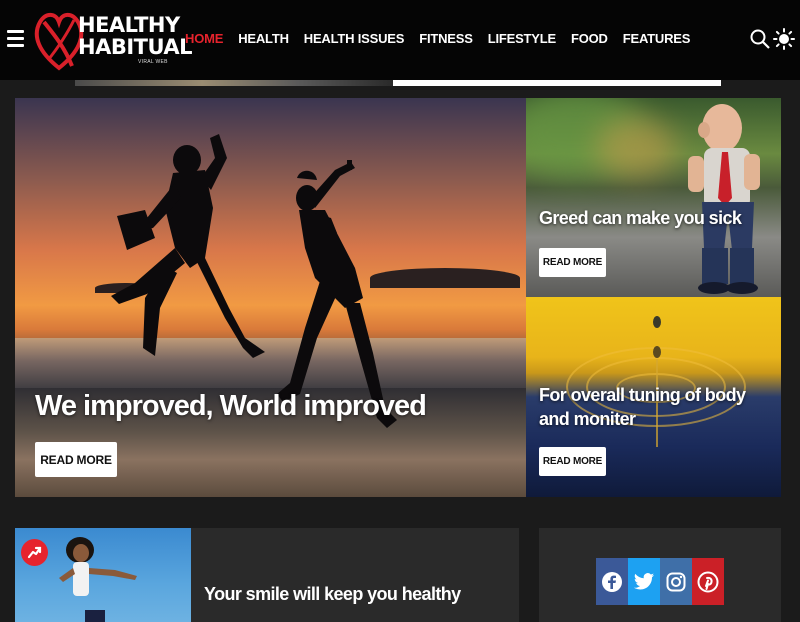  What do you see at coordinates (231, 406) in the screenshot?
I see `featured-main-title: We improved, World improved` at bounding box center [231, 406].